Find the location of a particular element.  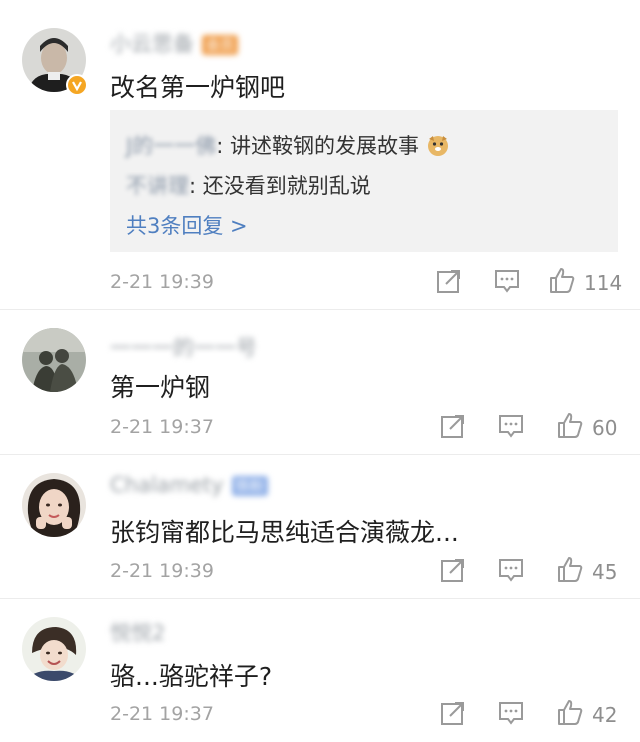

comment-username: 一一一的一一号 is located at coordinates (183, 347).